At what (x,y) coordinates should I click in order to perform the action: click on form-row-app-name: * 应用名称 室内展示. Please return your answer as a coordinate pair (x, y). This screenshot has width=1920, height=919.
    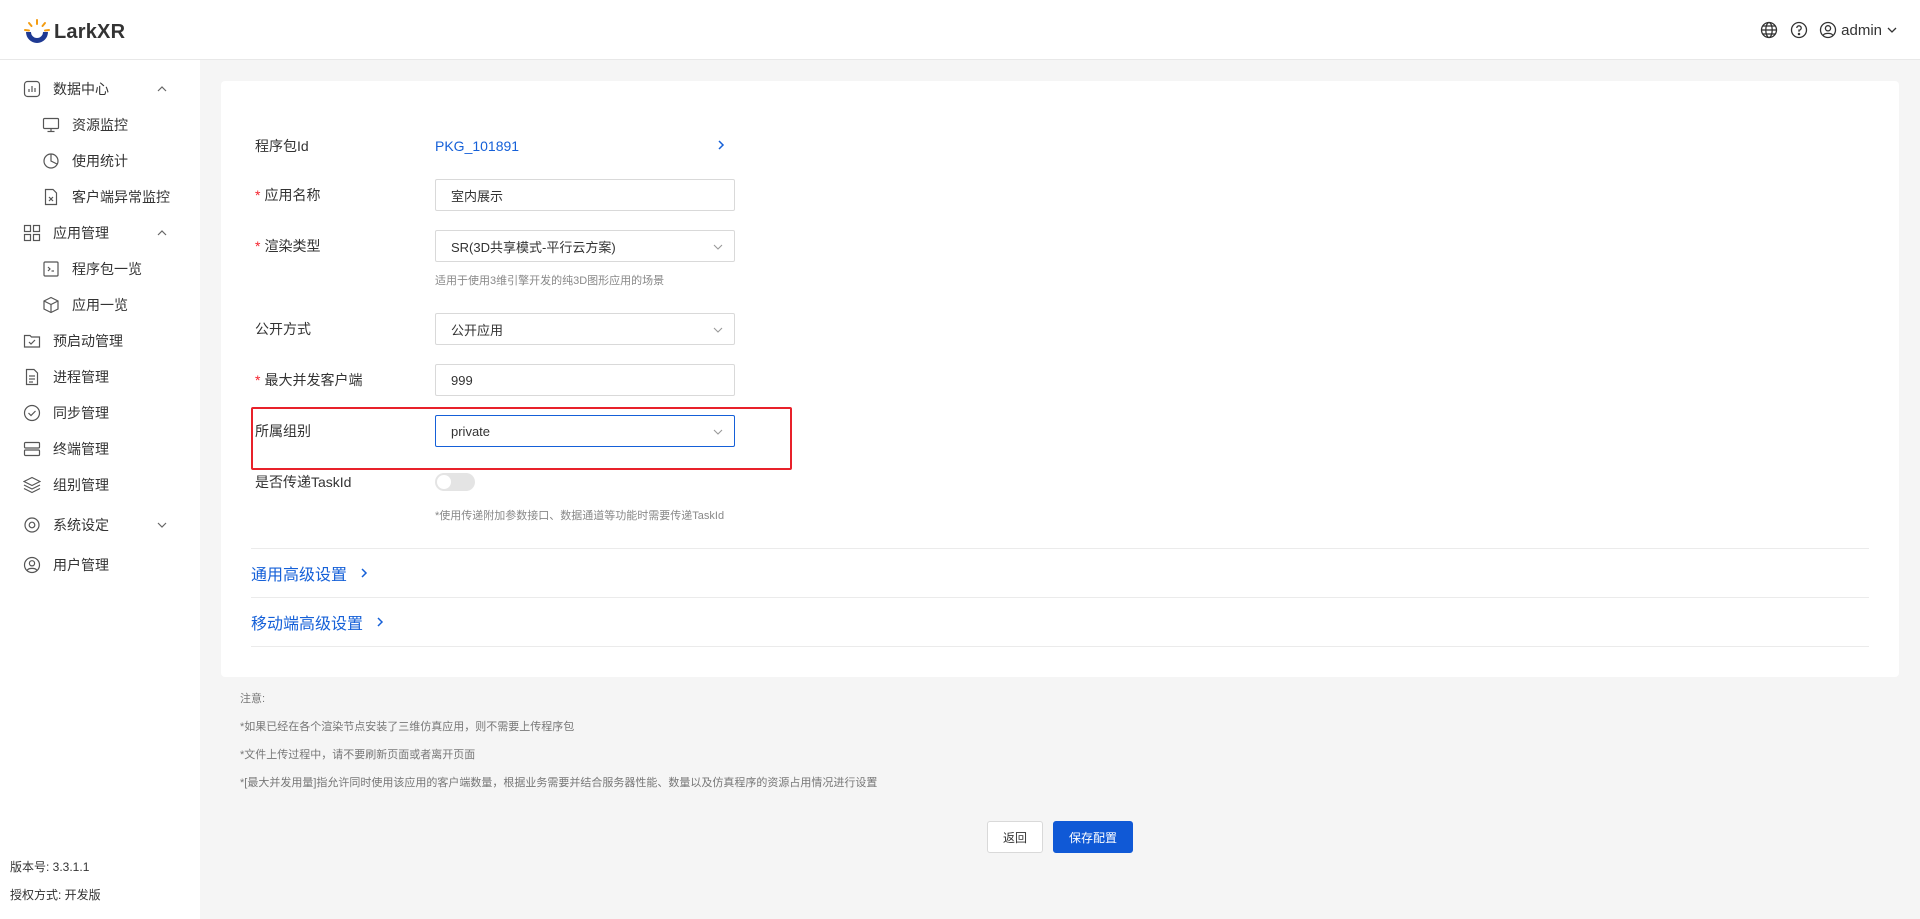
    Looking at the image, I should click on (495, 195).